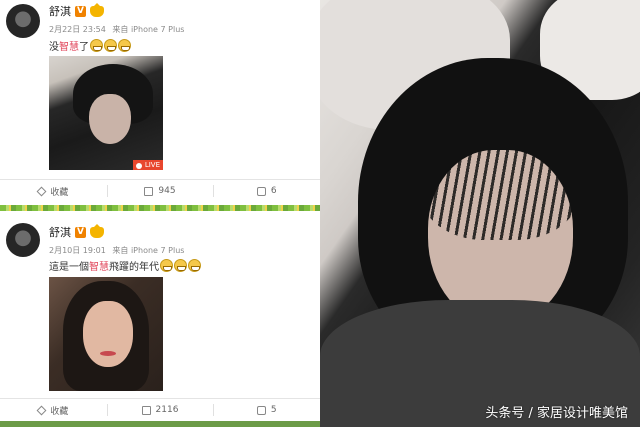 This screenshot has width=640, height=427. I want to click on post-actions: 收藏 2116 5, so click(160, 409).